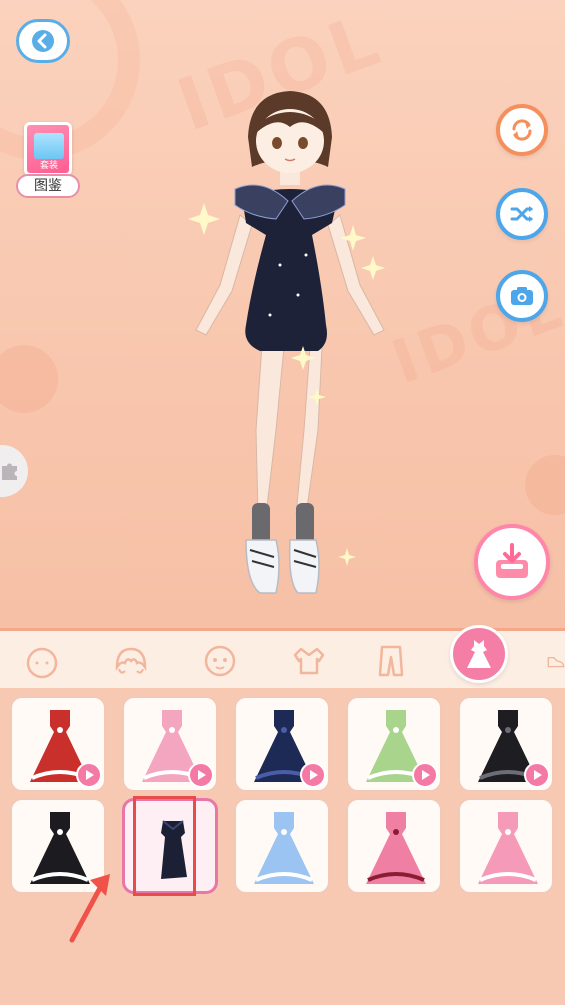 The width and height of the screenshot is (565, 1005). I want to click on download-icon, so click(512, 560).